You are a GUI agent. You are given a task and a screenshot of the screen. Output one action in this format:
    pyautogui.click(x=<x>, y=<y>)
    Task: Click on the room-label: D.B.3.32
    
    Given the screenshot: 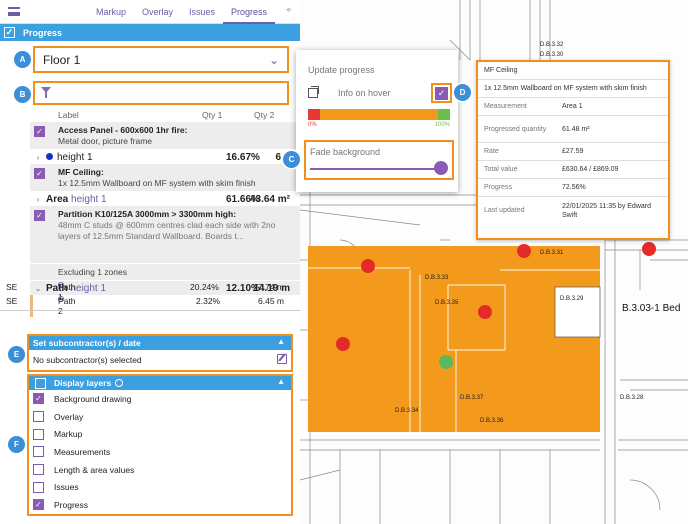 What is the action you would take?
    pyautogui.click(x=552, y=45)
    